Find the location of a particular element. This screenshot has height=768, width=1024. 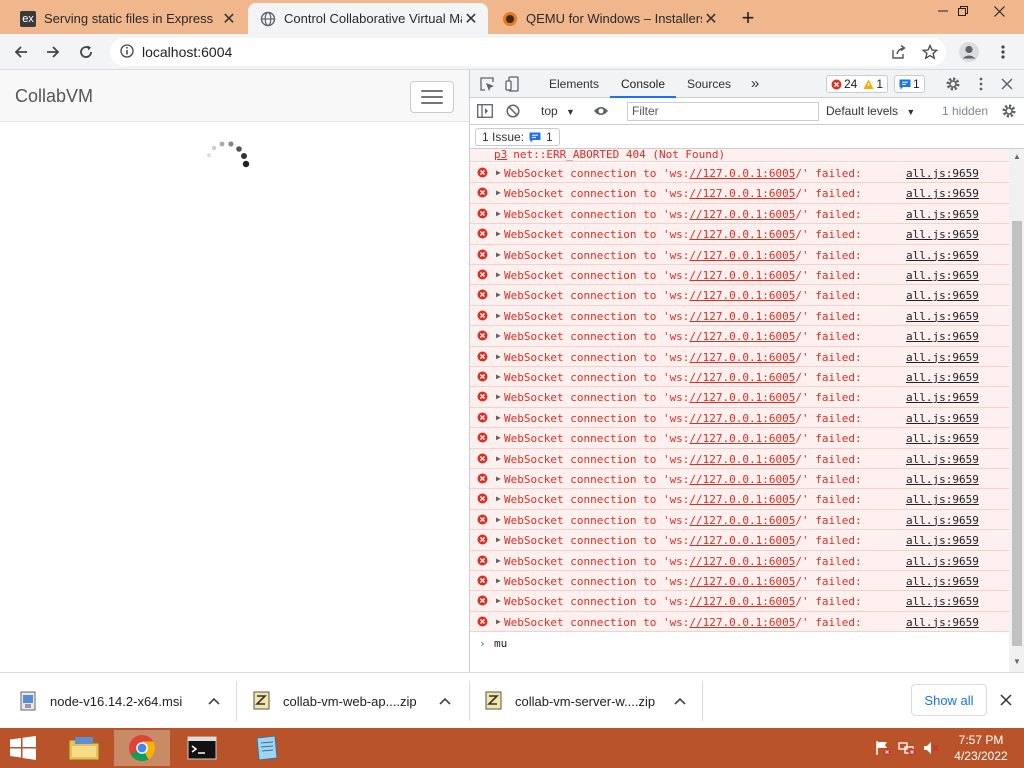

inspect-element-icon is located at coordinates (487, 84).